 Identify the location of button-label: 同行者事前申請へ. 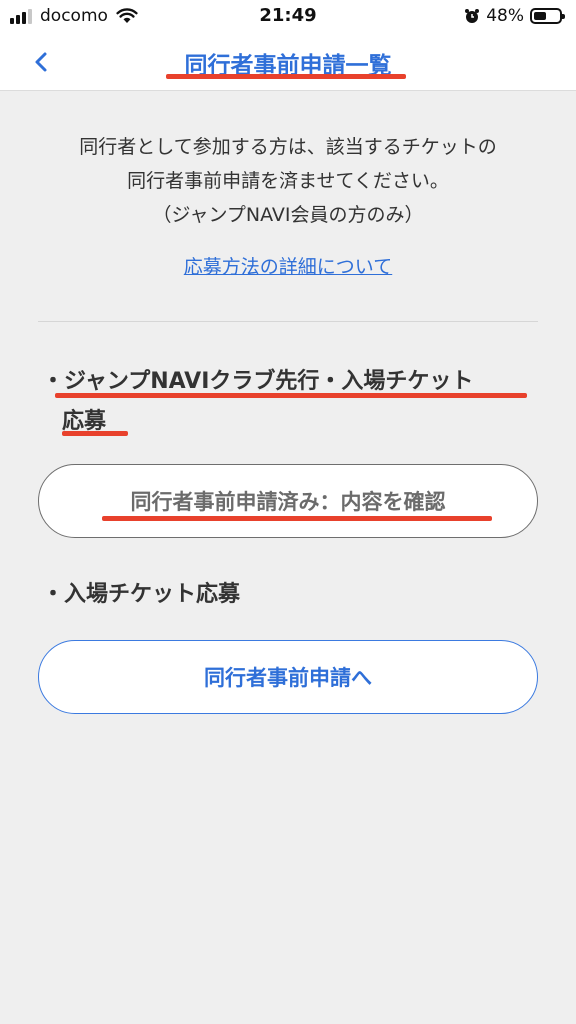
(288, 678).